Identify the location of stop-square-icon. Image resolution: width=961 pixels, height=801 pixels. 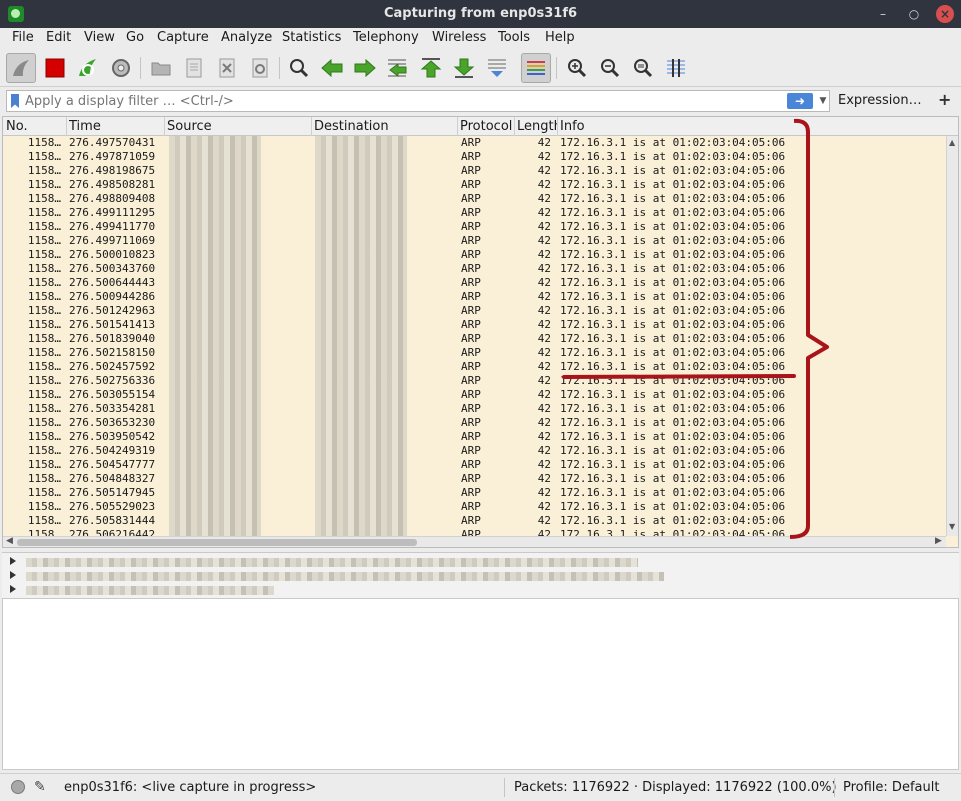
(55, 68).